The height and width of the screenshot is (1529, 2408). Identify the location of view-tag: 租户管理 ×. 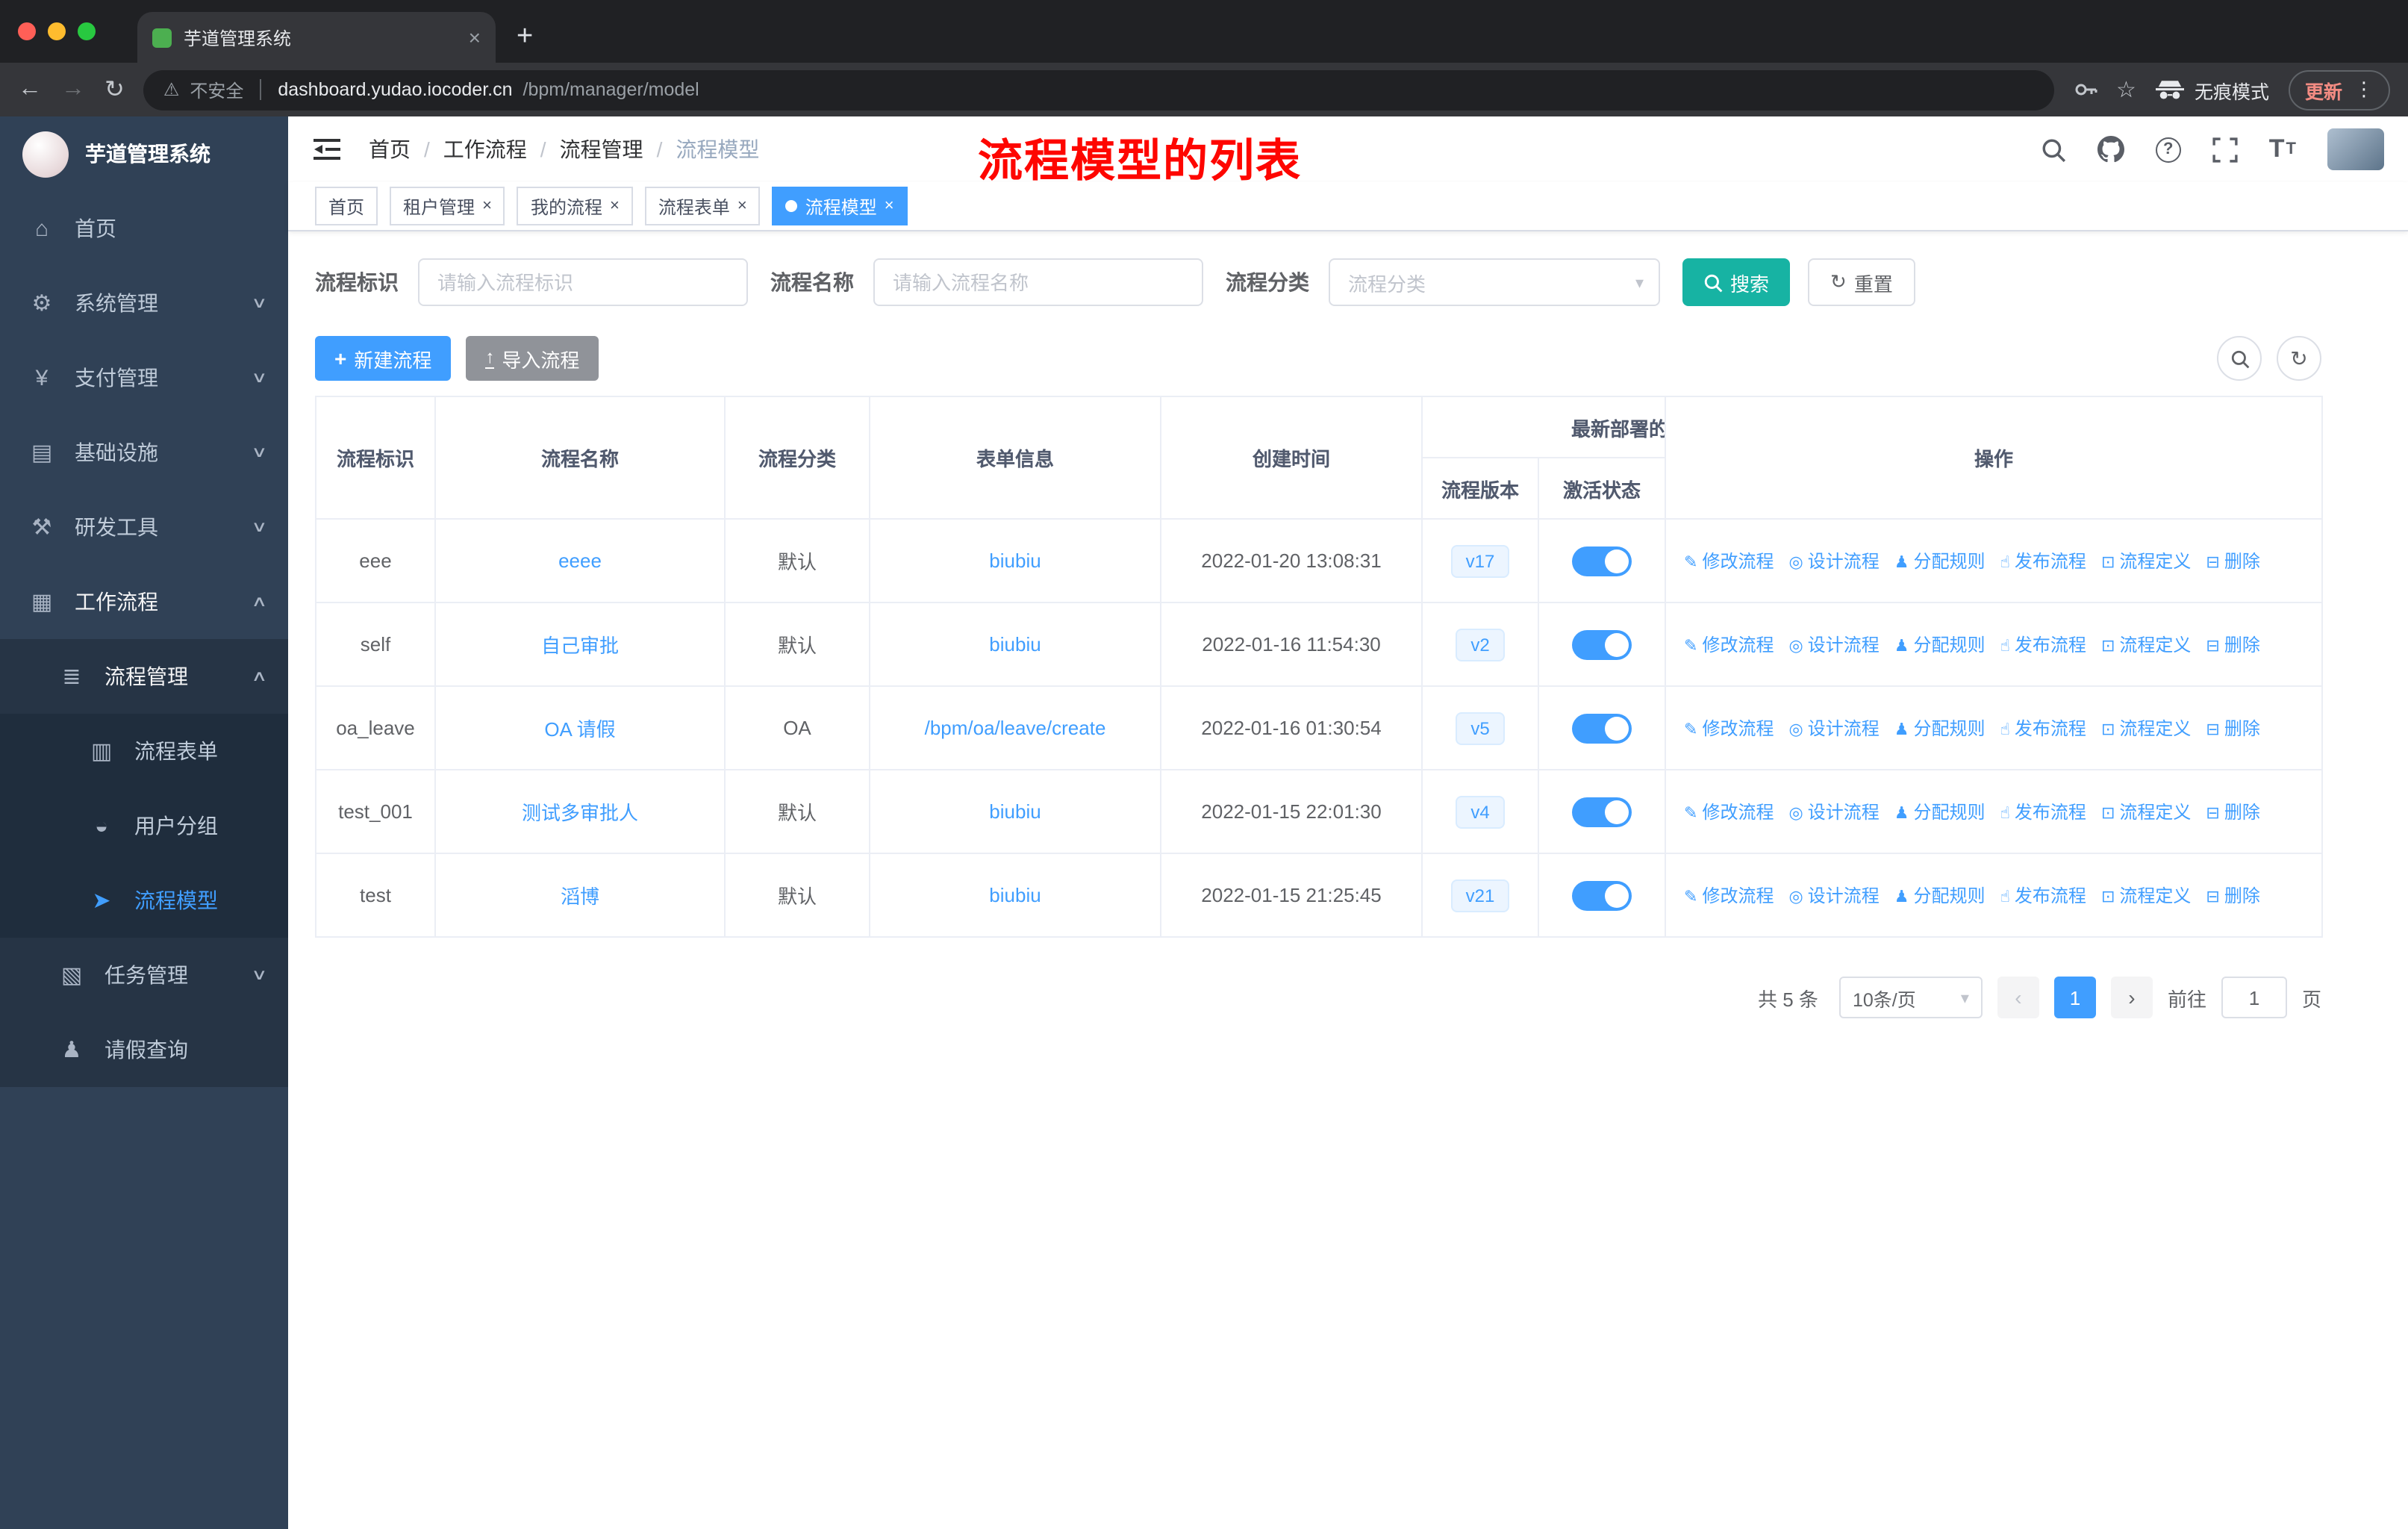
(447, 206).